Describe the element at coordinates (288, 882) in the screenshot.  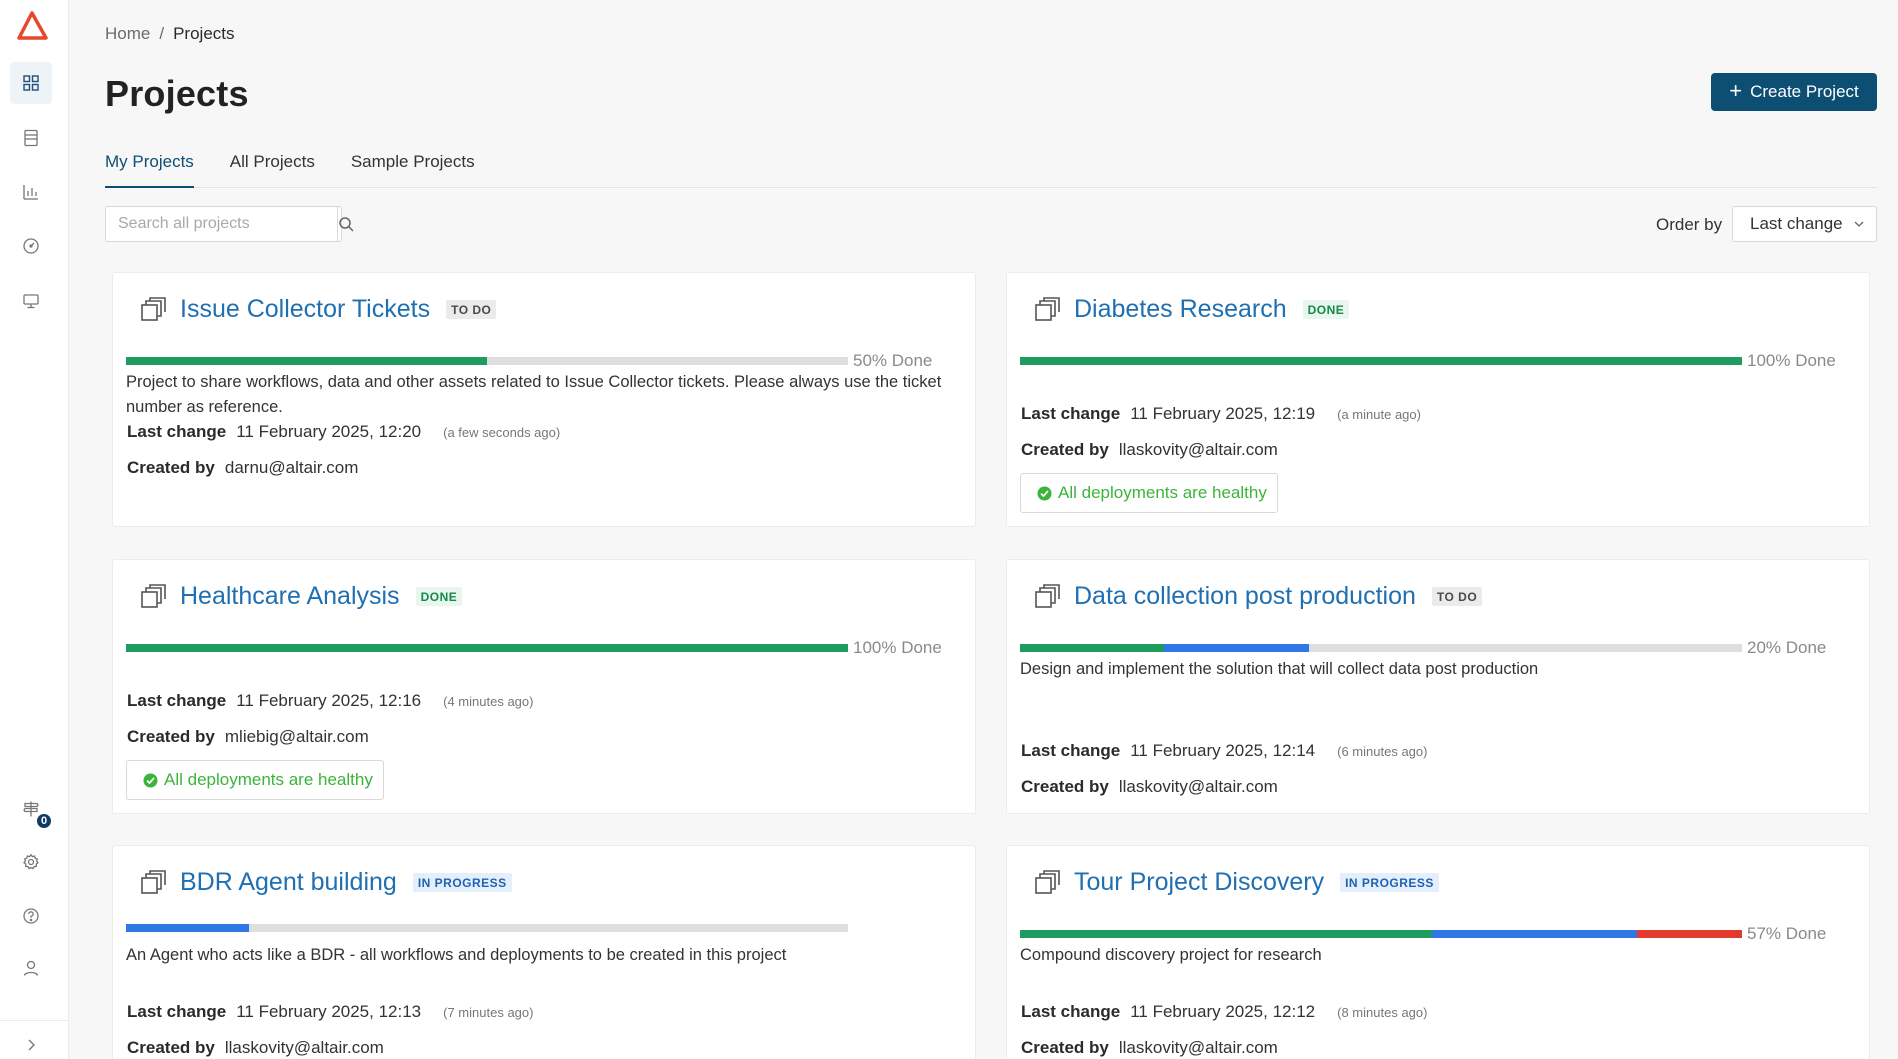
I see `project-title: BDR Agent building` at that location.